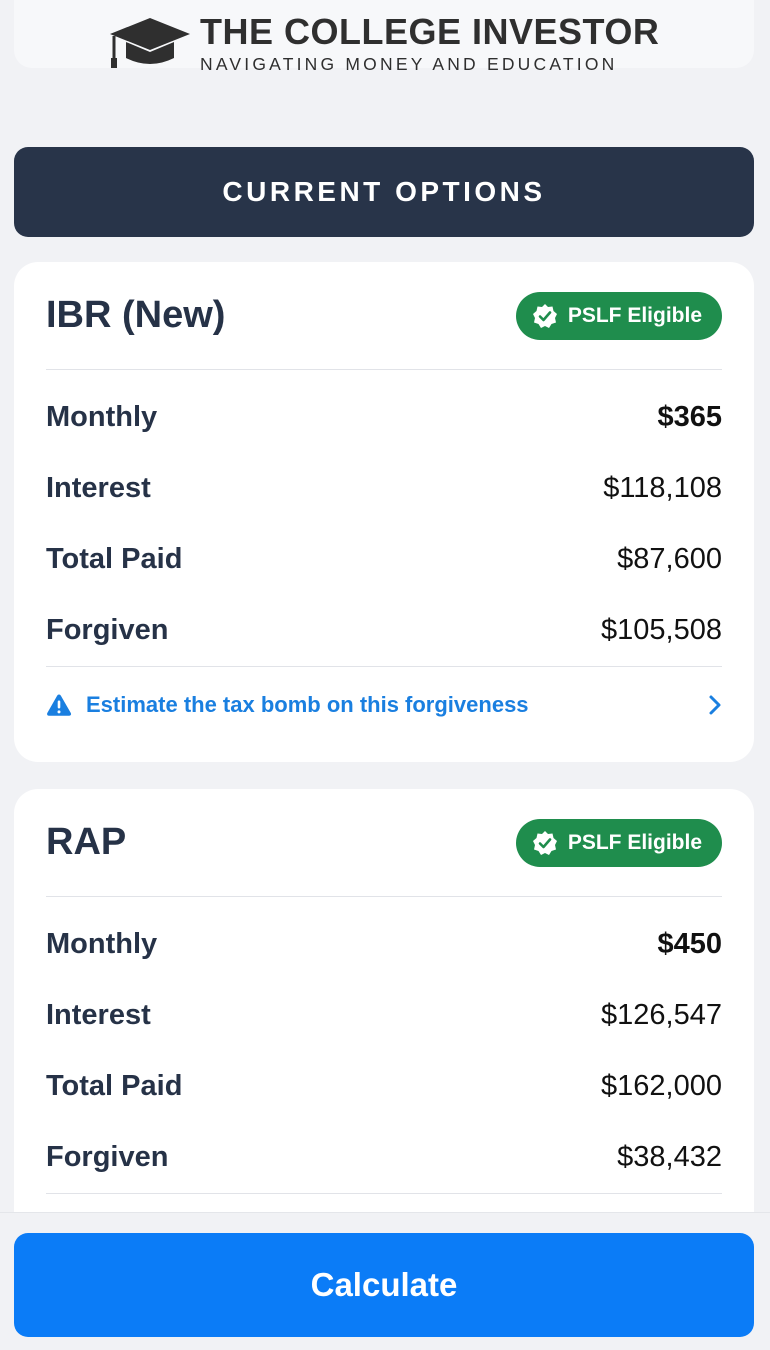 The image size is (770, 1350). I want to click on graduation-cap-icon, so click(150, 43).